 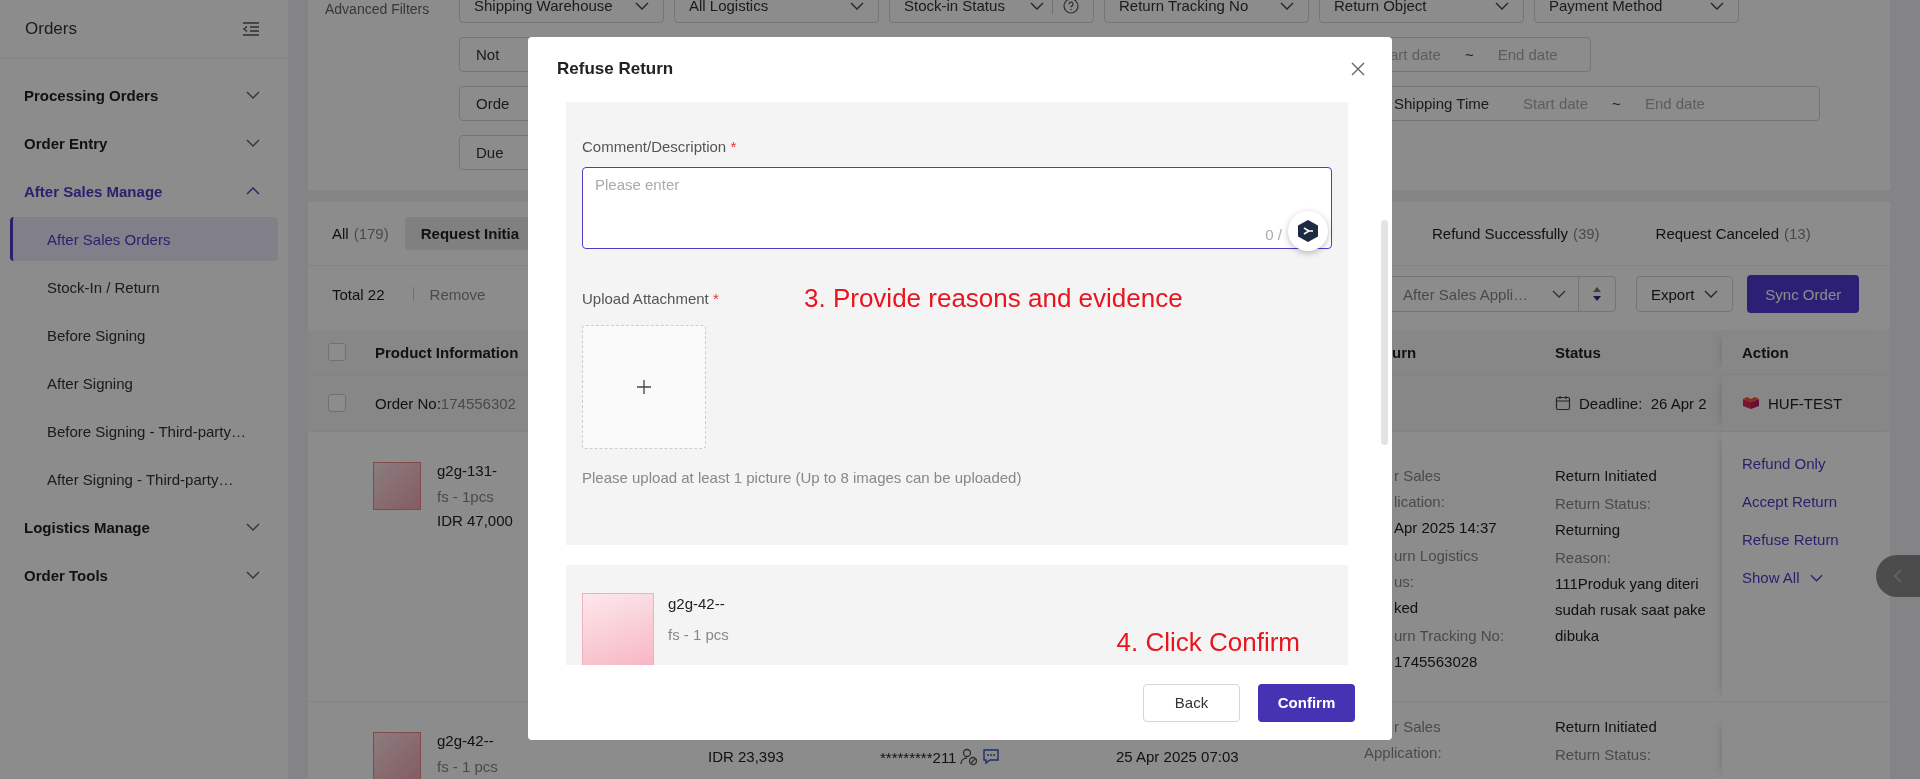 What do you see at coordinates (1449, 636) in the screenshot?
I see `return-info-text: urn Tracking No:` at bounding box center [1449, 636].